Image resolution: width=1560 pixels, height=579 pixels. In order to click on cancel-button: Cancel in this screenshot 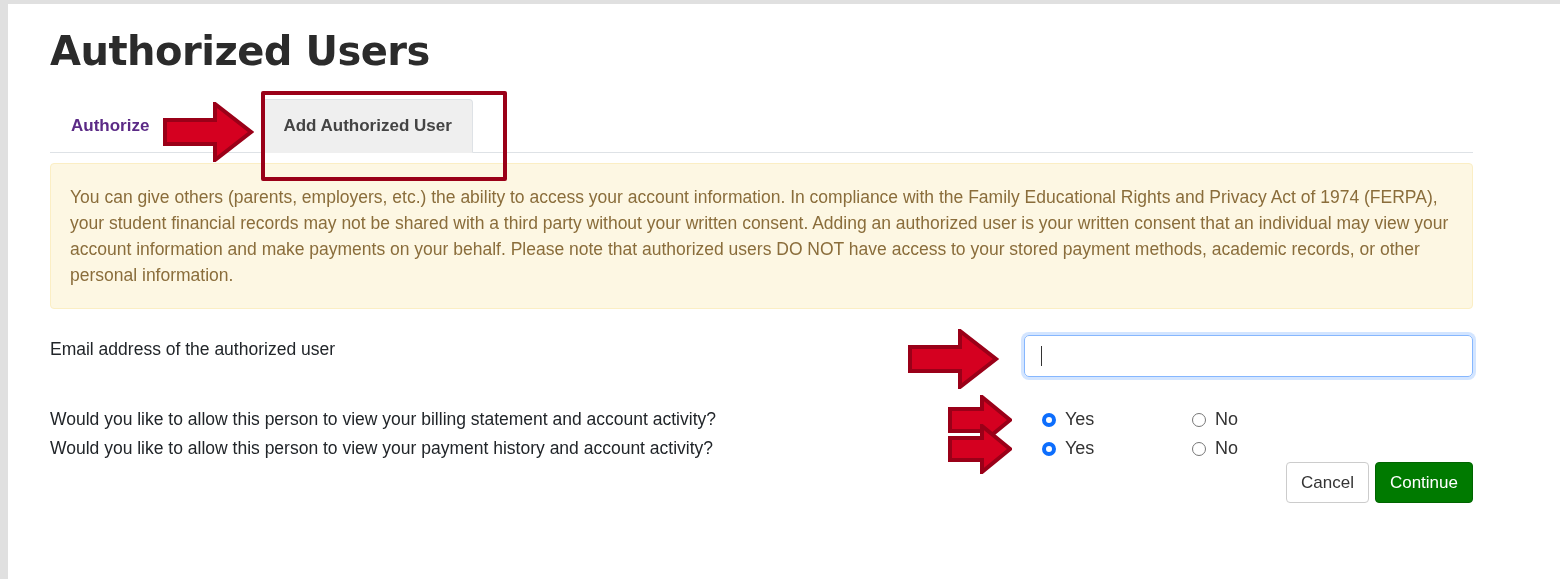, I will do `click(1327, 482)`.